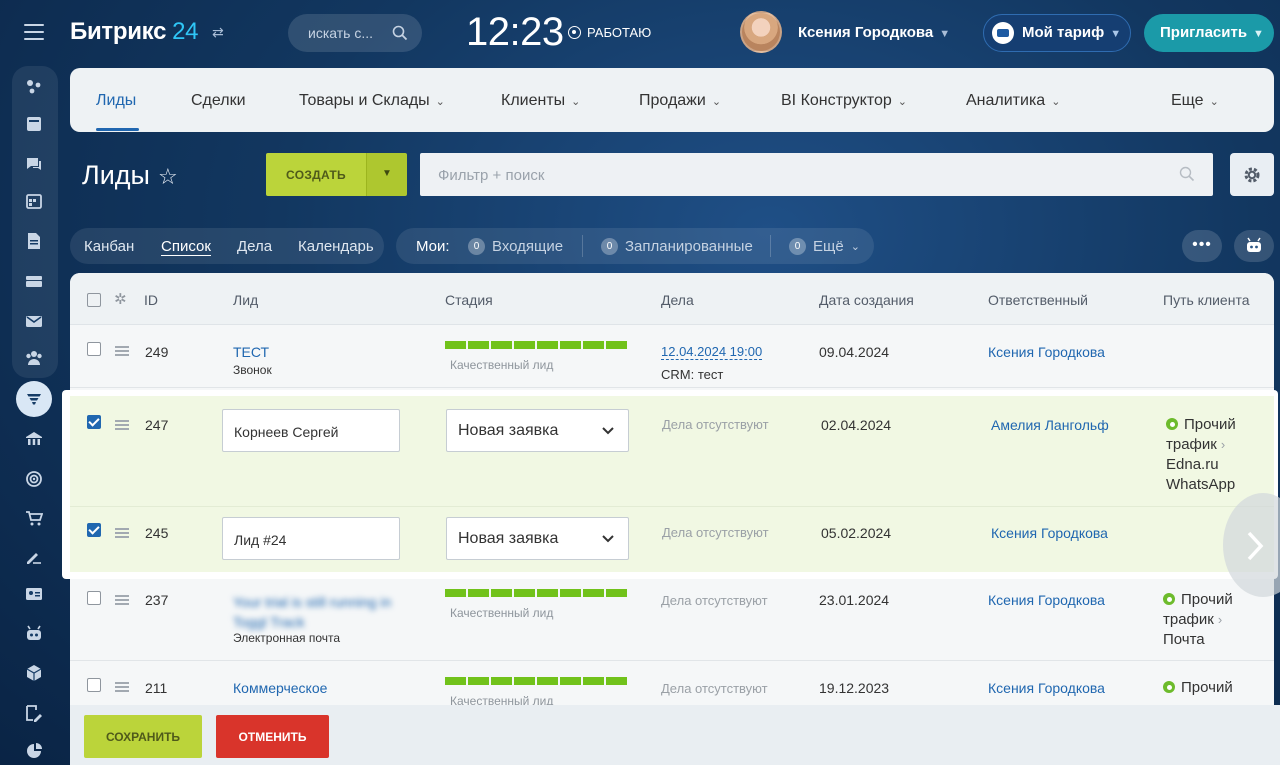  Describe the element at coordinates (824, 246) in the screenshot. I see `counter-more: 0 Ещё ⌄` at that location.